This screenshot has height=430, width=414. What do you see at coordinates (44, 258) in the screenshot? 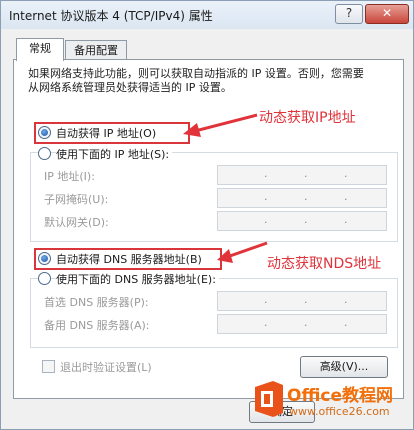
I see `dns-auto-radio` at bounding box center [44, 258].